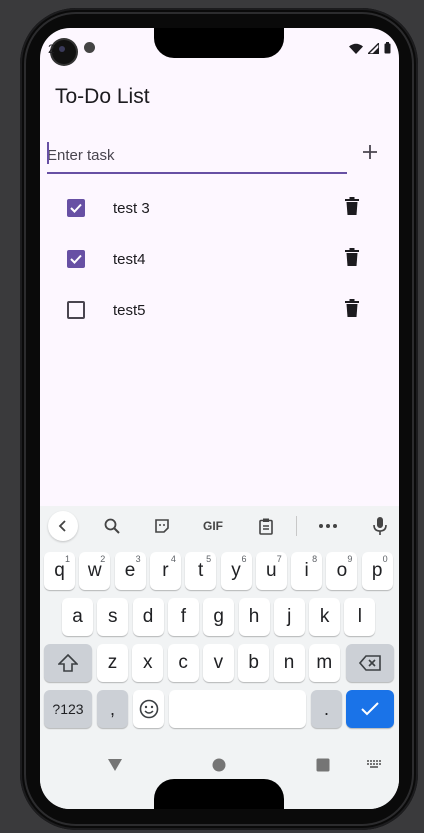 The width and height of the screenshot is (424, 833). I want to click on keyboard-more-button, so click(328, 526).